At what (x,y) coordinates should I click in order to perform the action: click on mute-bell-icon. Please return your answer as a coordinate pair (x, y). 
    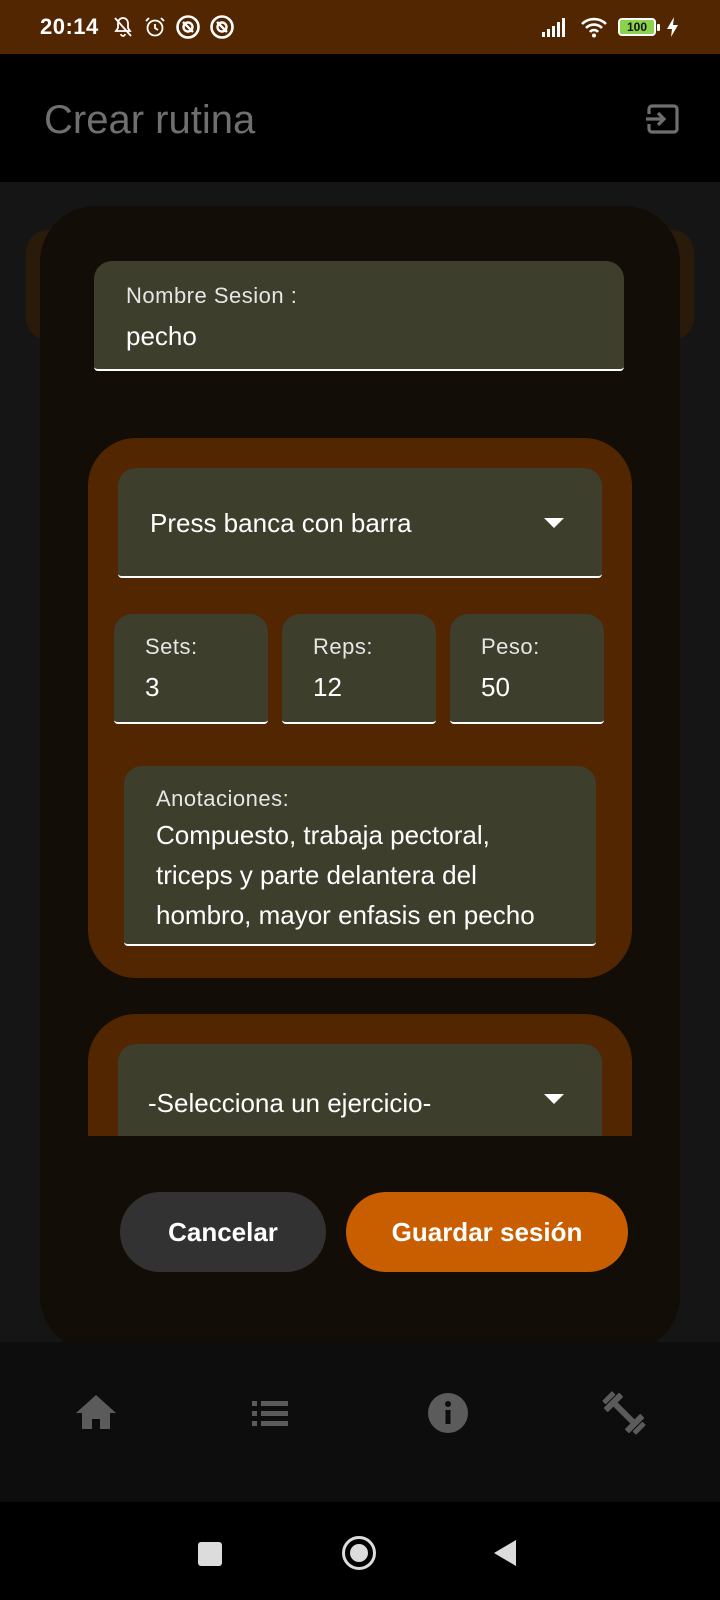
    Looking at the image, I should click on (123, 27).